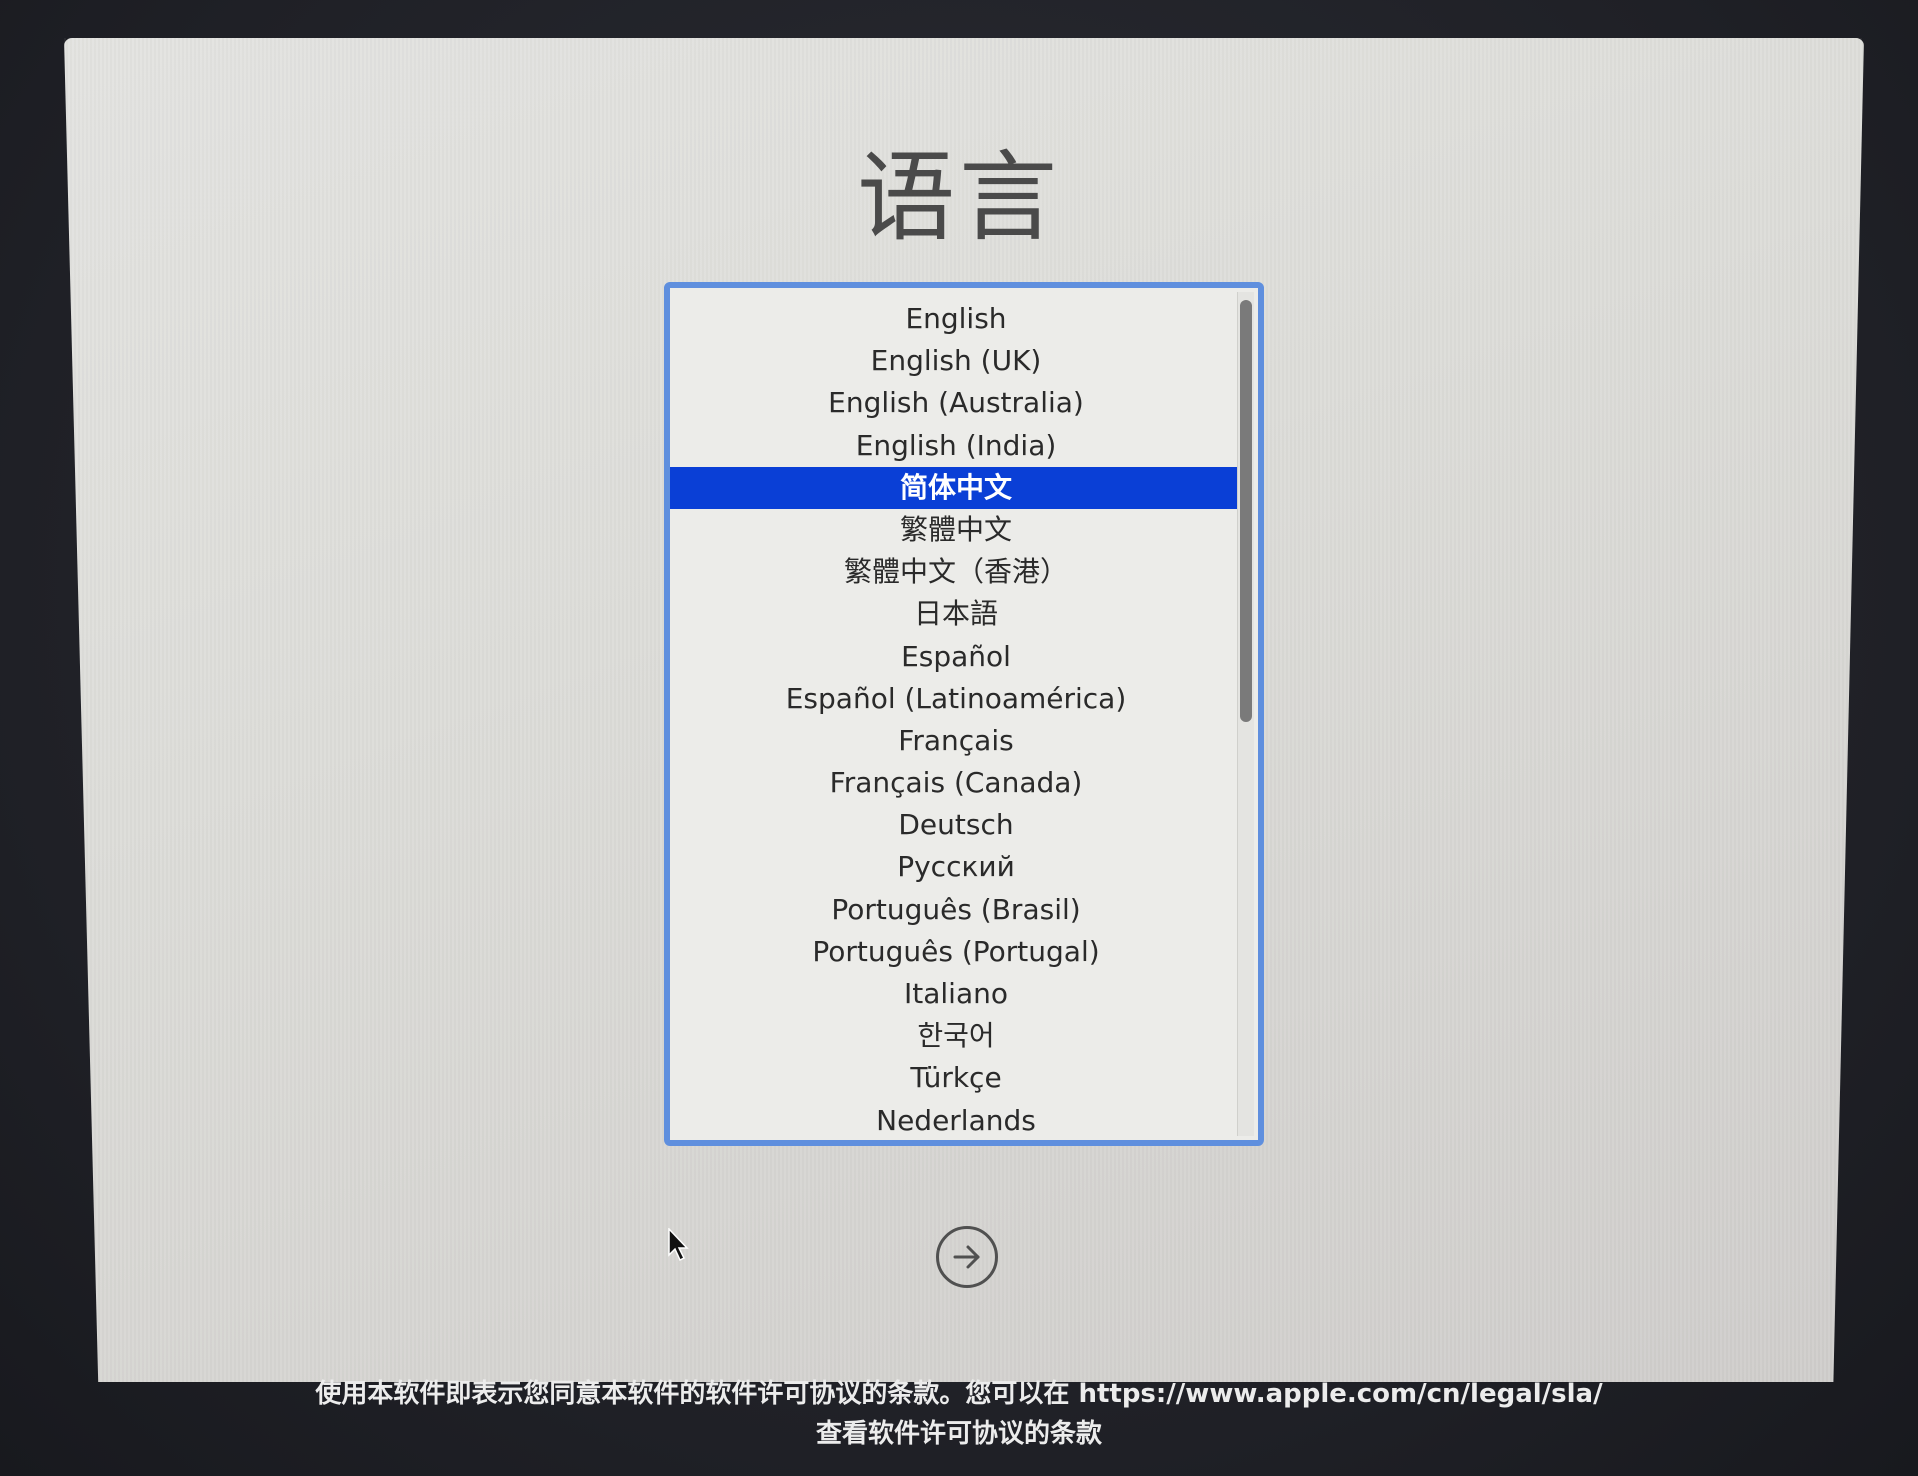 The width and height of the screenshot is (1918, 1476). I want to click on pointer-icon, so click(678, 1244).